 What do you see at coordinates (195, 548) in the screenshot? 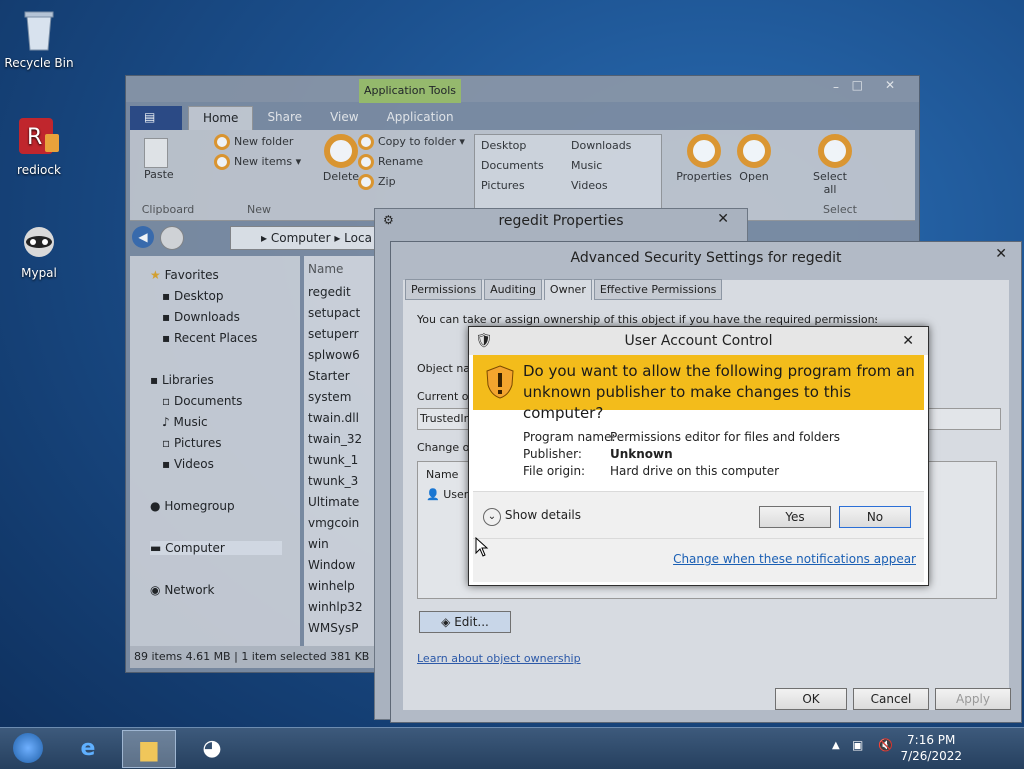
I see `nav-label: Computer` at bounding box center [195, 548].